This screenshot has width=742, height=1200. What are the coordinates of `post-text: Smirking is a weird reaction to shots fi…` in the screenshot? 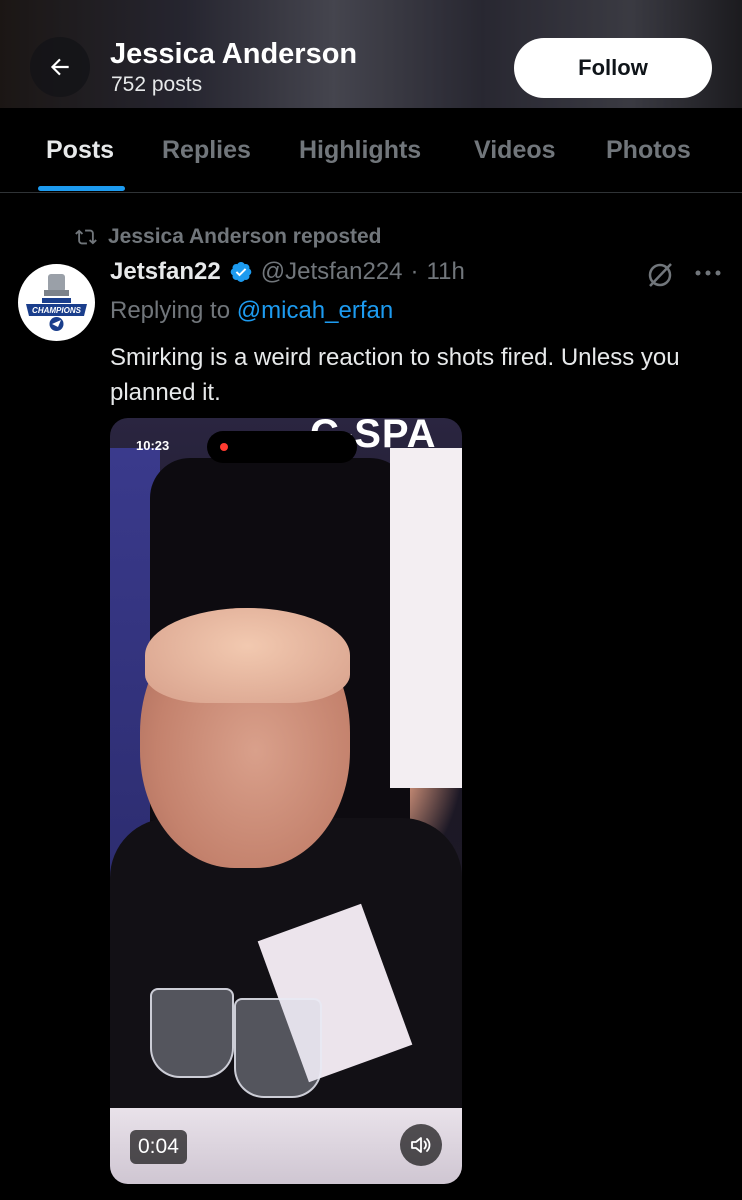 It's located at (395, 375).